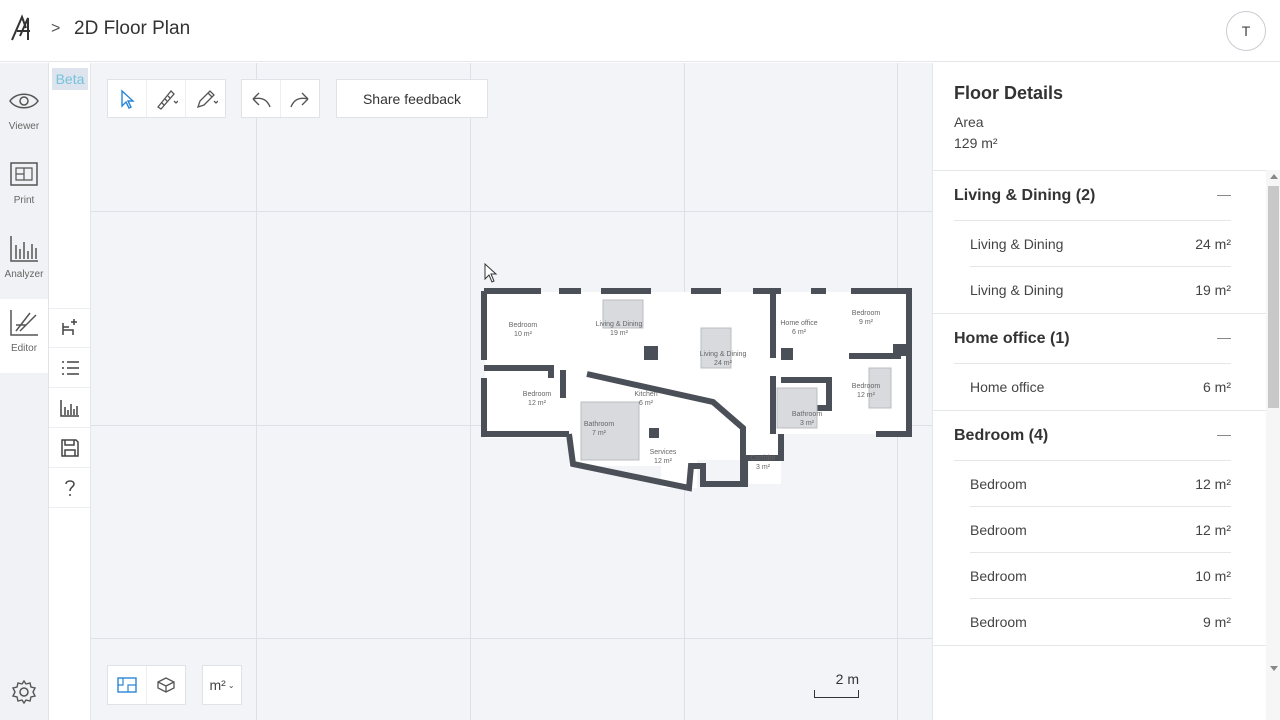 The width and height of the screenshot is (1280, 720). What do you see at coordinates (836, 694) in the screenshot?
I see `scale-line` at bounding box center [836, 694].